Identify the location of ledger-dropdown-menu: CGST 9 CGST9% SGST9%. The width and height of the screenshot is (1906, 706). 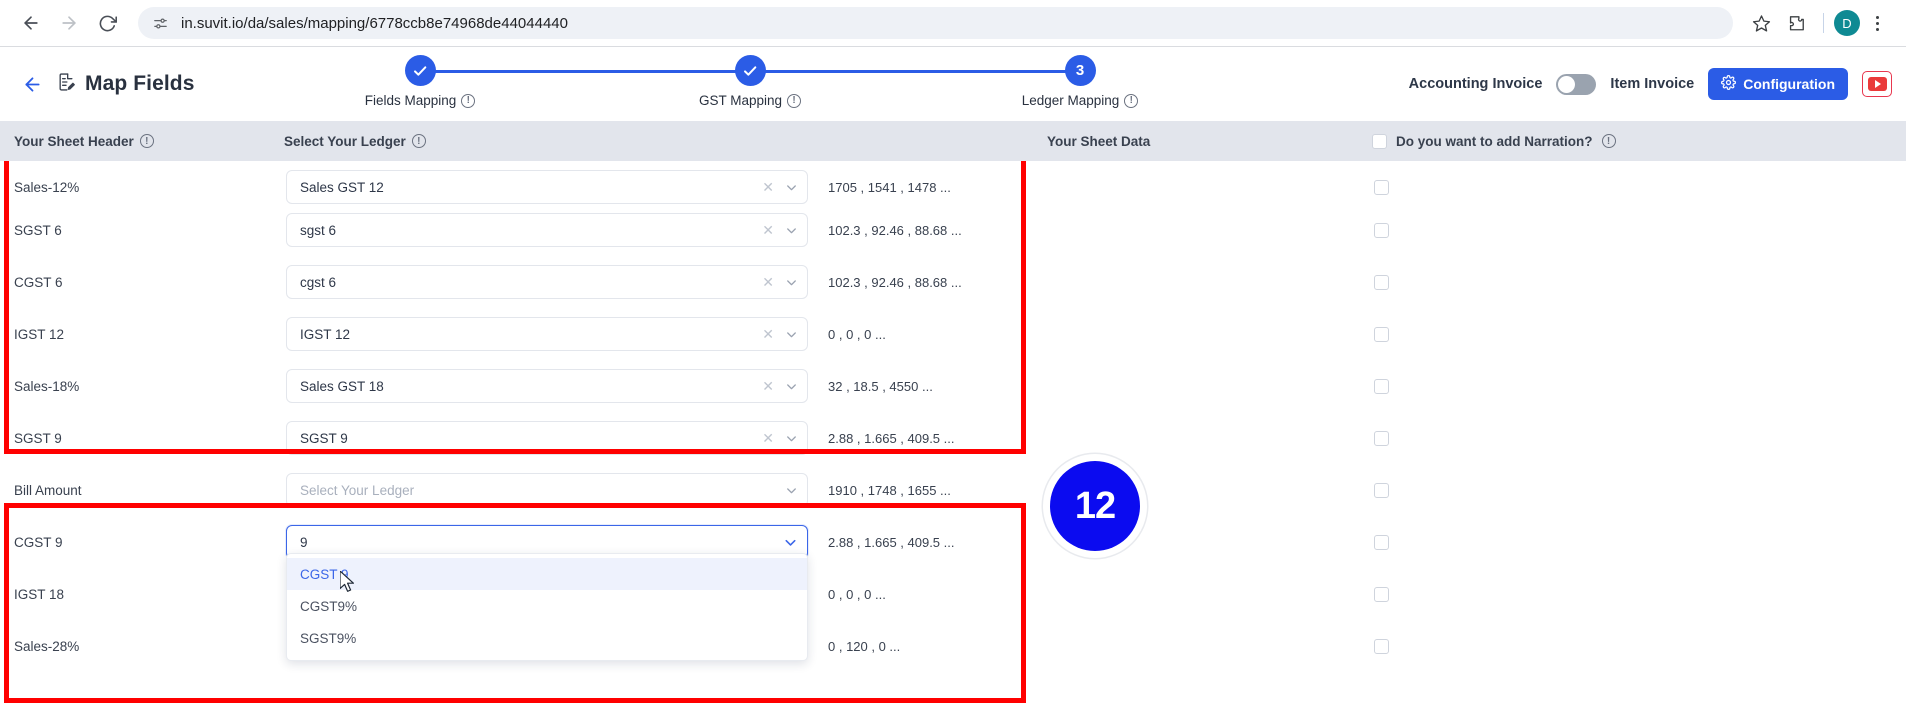
(547, 607).